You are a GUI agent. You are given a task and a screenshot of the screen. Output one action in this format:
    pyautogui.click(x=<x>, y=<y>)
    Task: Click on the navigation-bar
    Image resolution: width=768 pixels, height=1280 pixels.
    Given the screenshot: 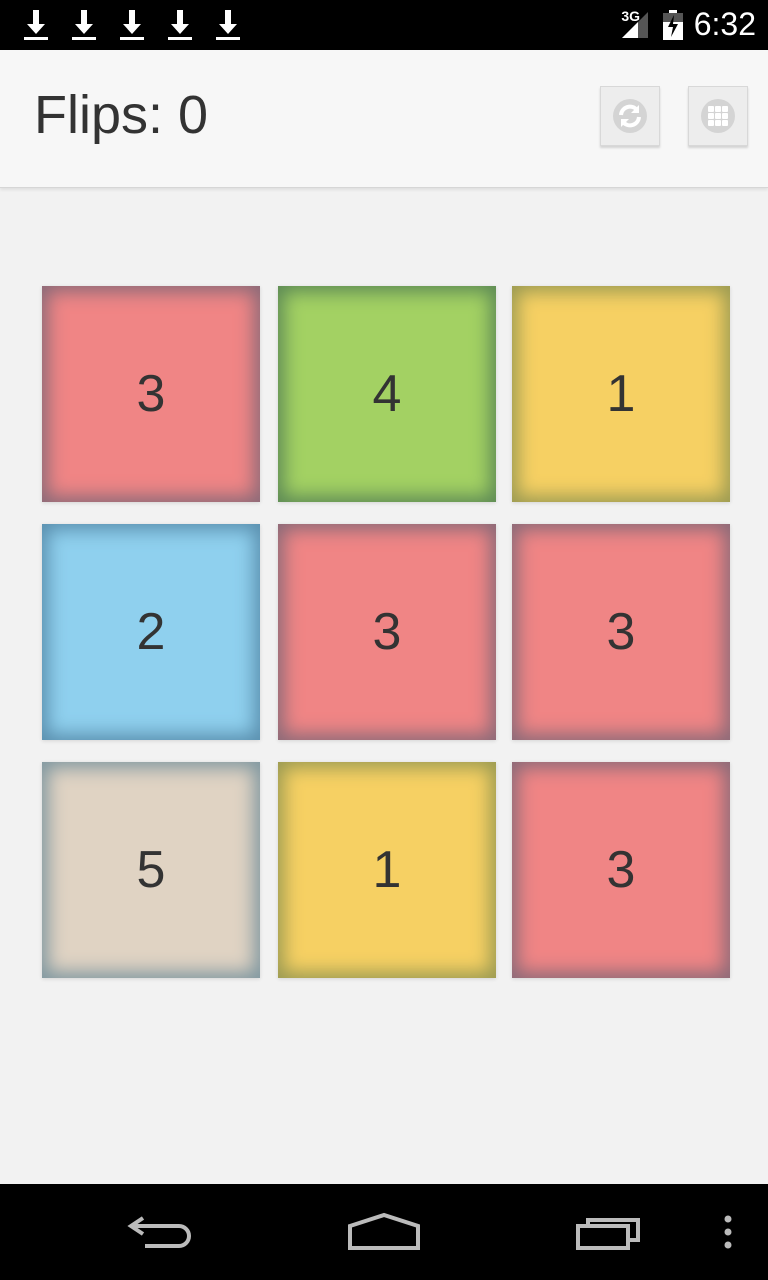 What is the action you would take?
    pyautogui.click(x=384, y=1232)
    